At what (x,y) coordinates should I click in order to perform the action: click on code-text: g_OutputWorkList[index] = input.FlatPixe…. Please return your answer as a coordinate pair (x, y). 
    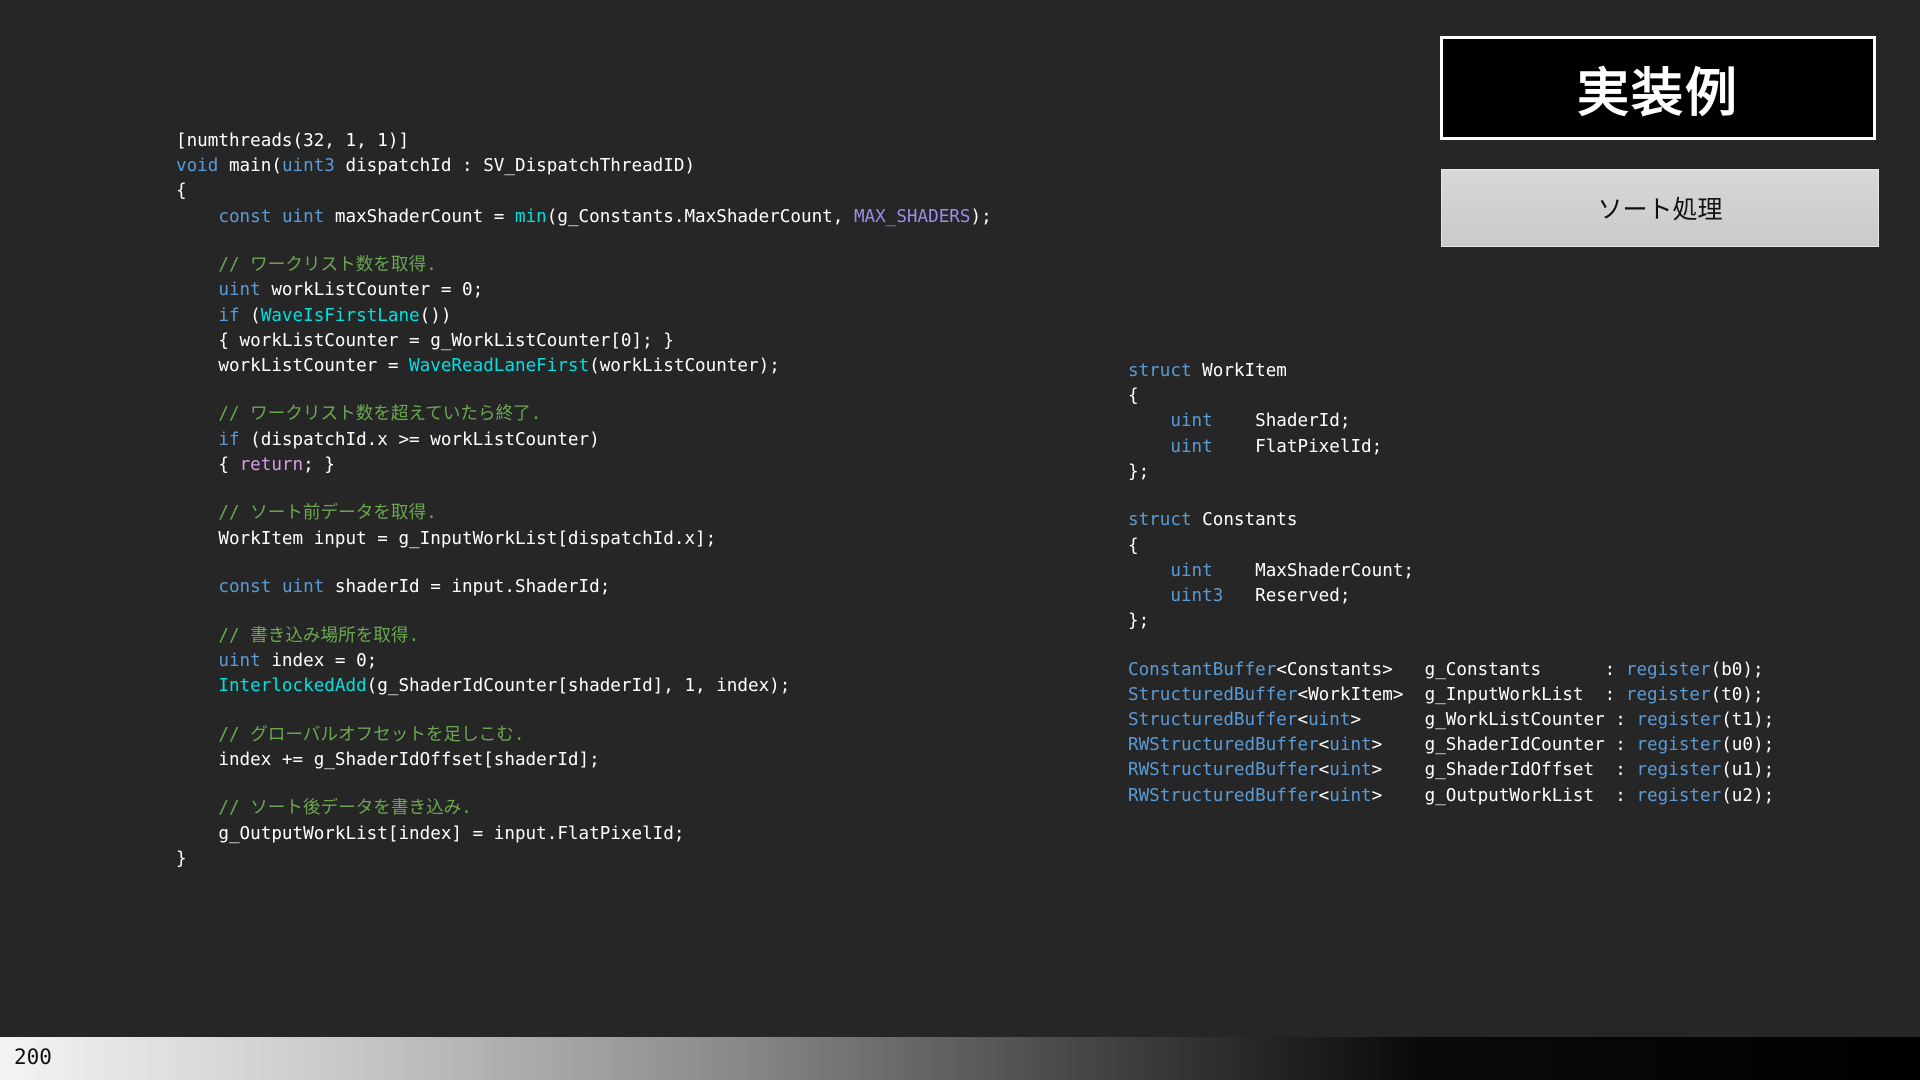
    Looking at the image, I should click on (451, 833).